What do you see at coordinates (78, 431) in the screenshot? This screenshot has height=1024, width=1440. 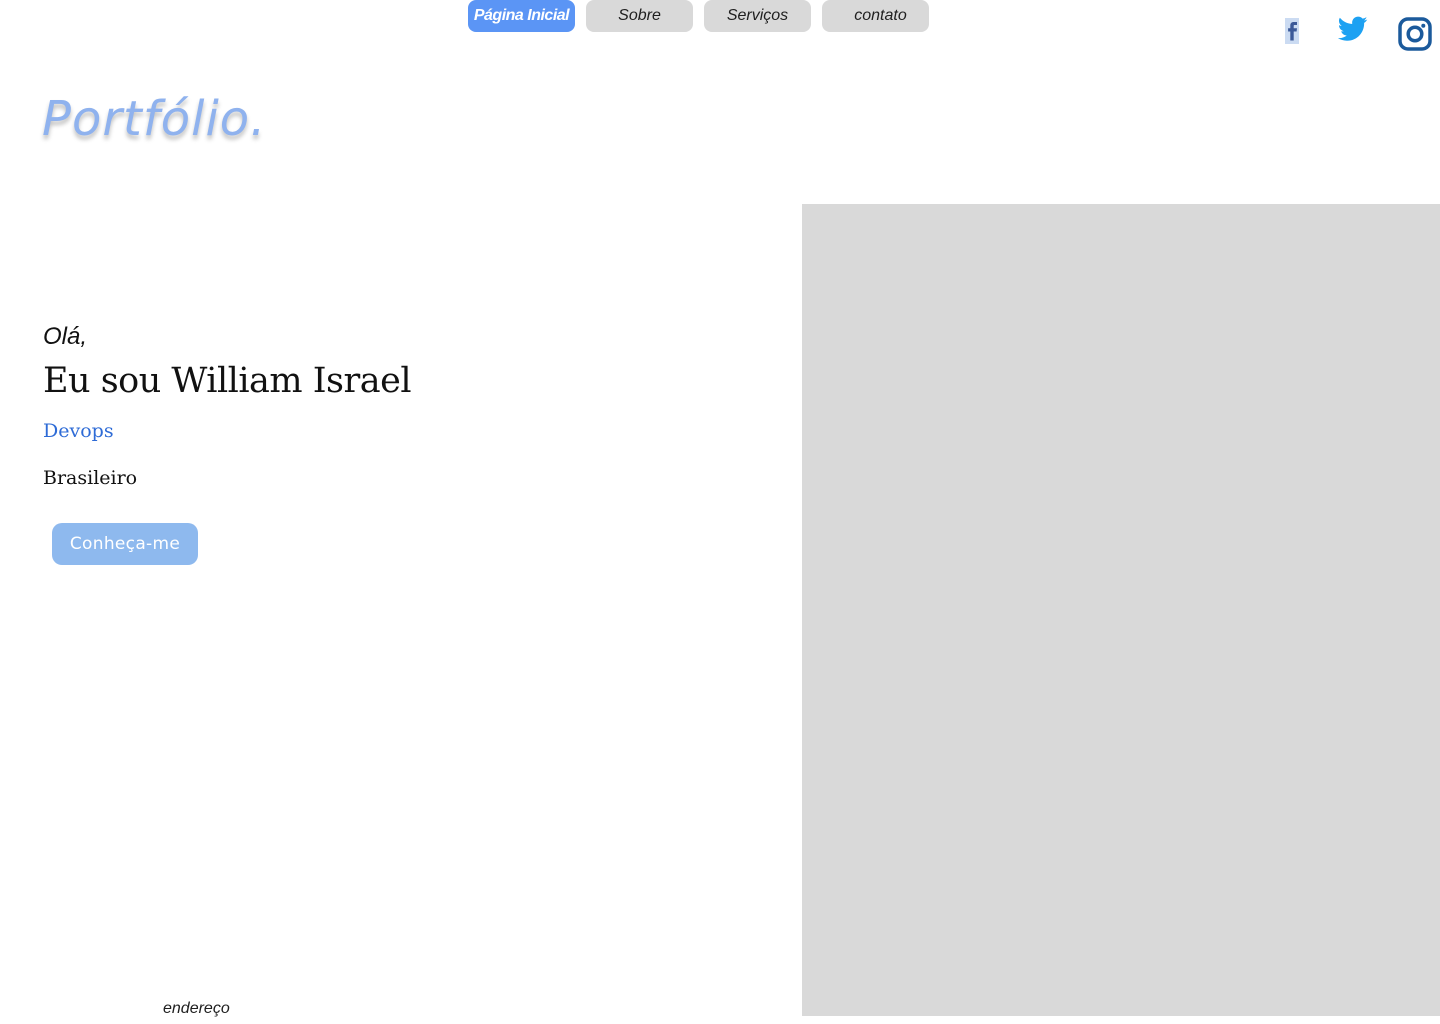 I see `role-text: Devops` at bounding box center [78, 431].